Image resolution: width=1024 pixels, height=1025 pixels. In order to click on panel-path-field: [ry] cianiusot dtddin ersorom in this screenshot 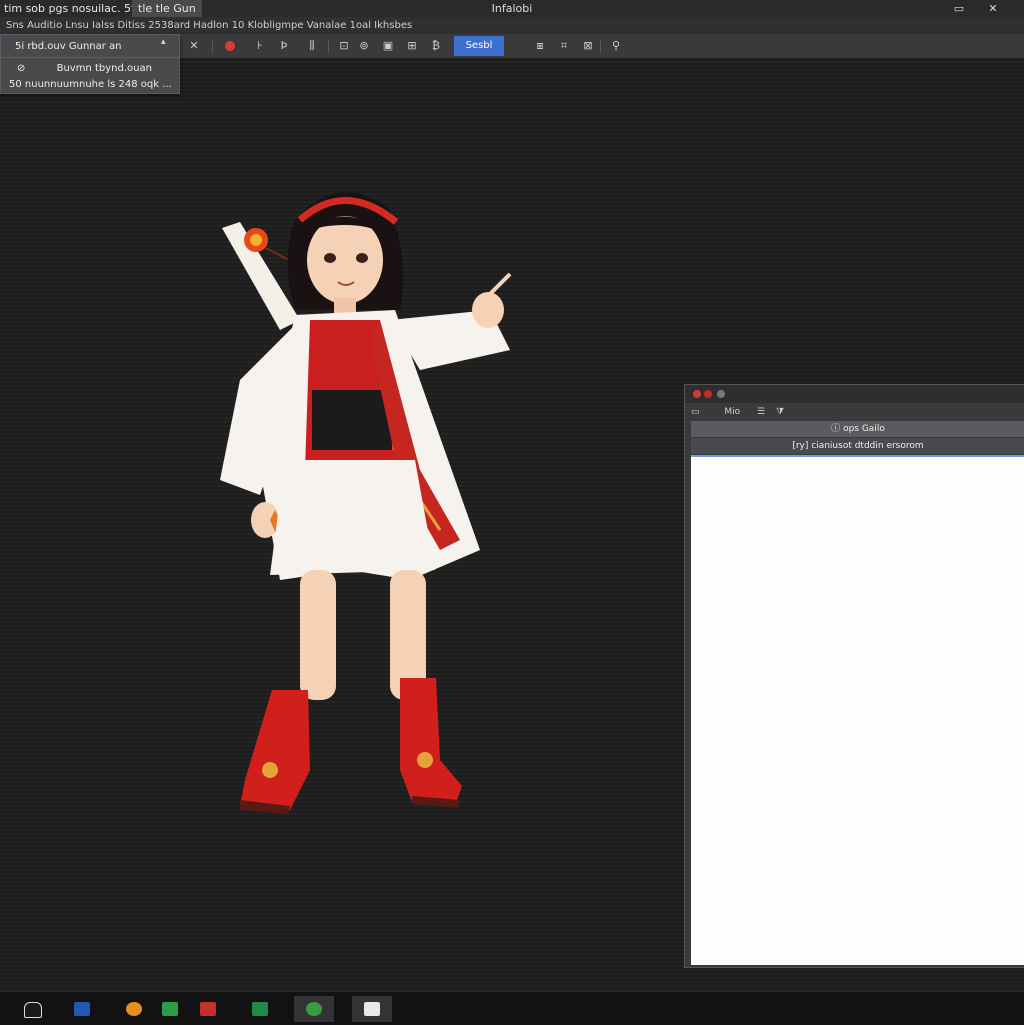, I will do `click(857, 446)`.